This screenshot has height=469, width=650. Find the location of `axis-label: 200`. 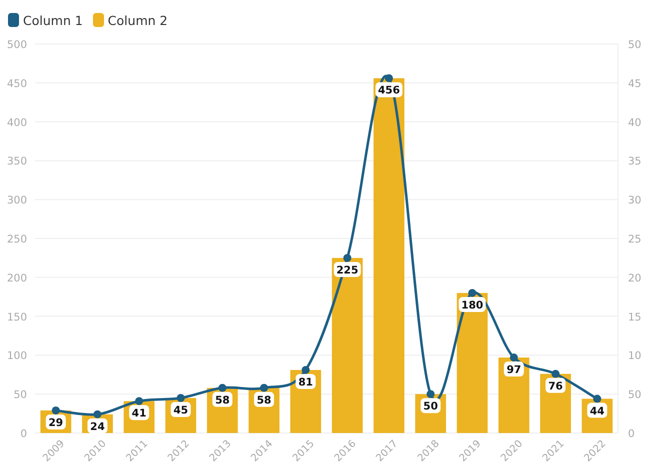

axis-label: 200 is located at coordinates (16, 278).